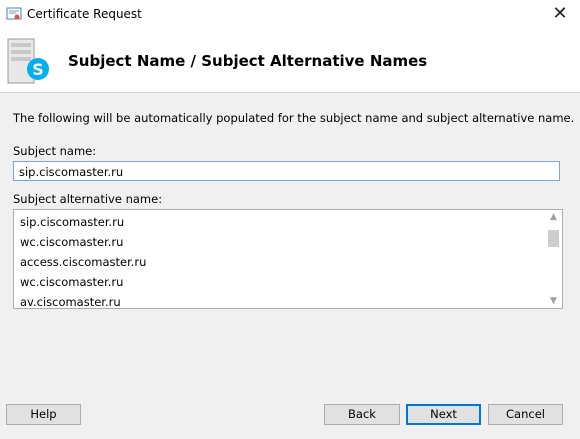 The width and height of the screenshot is (580, 439). I want to click on close-icon: ✕, so click(560, 13).